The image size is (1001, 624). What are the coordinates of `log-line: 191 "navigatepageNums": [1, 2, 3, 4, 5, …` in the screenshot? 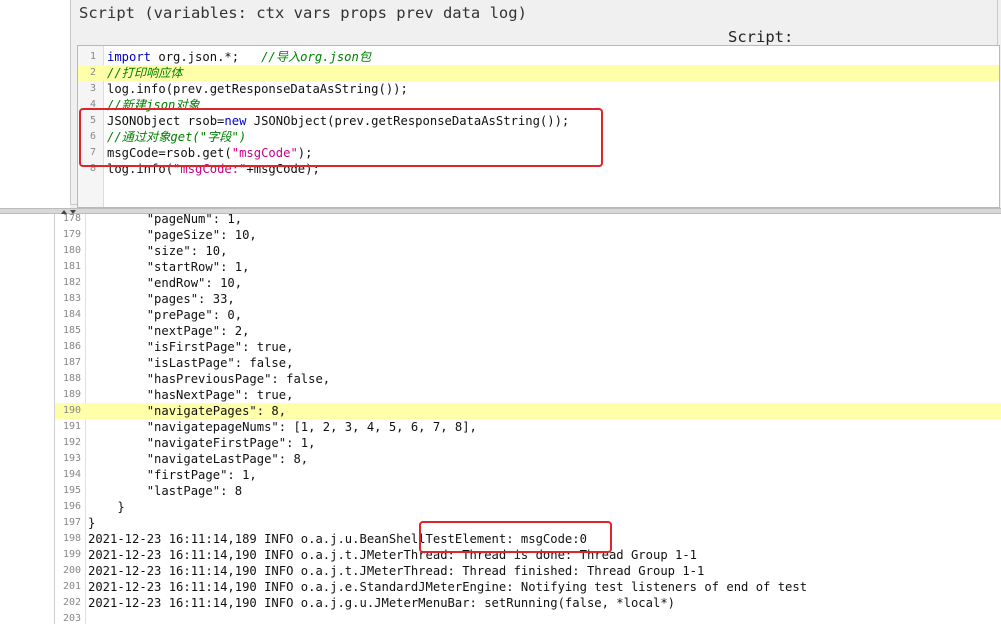 It's located at (528, 427).